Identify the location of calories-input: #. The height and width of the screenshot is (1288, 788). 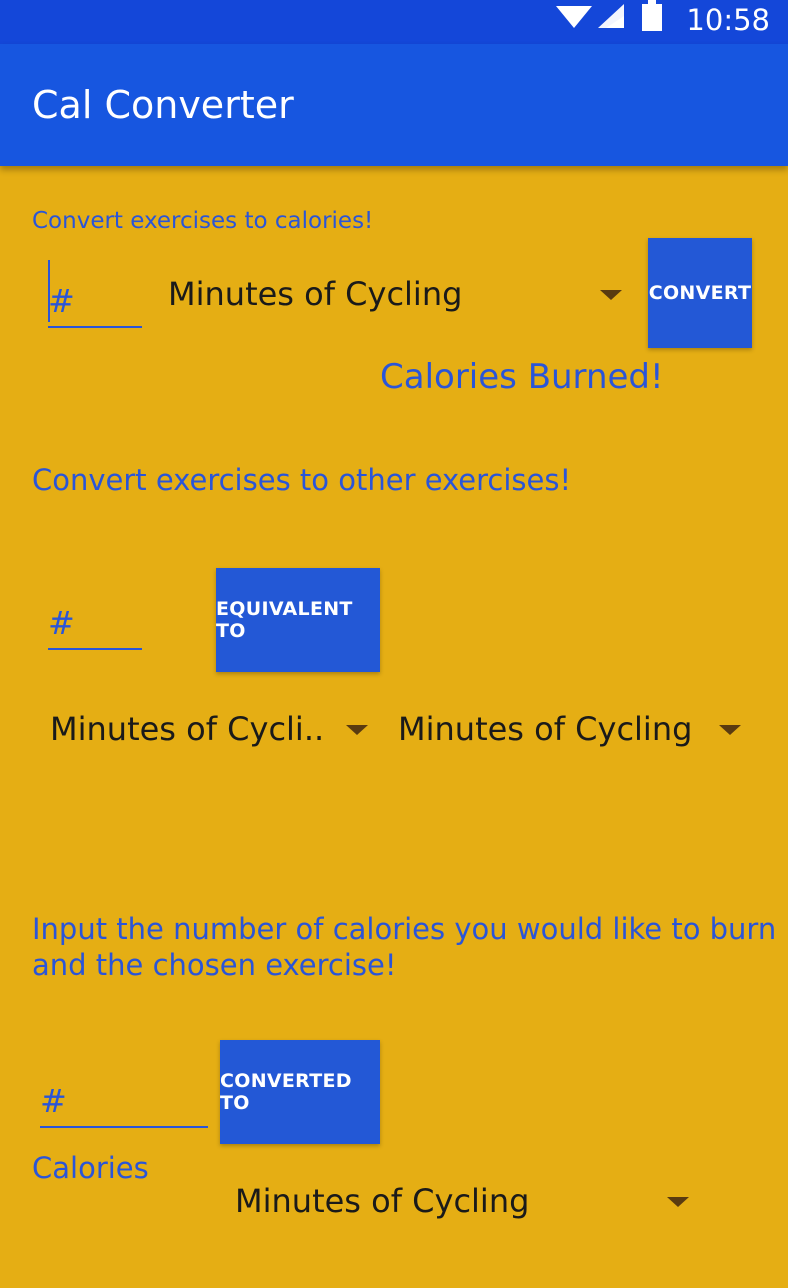
(124, 1099).